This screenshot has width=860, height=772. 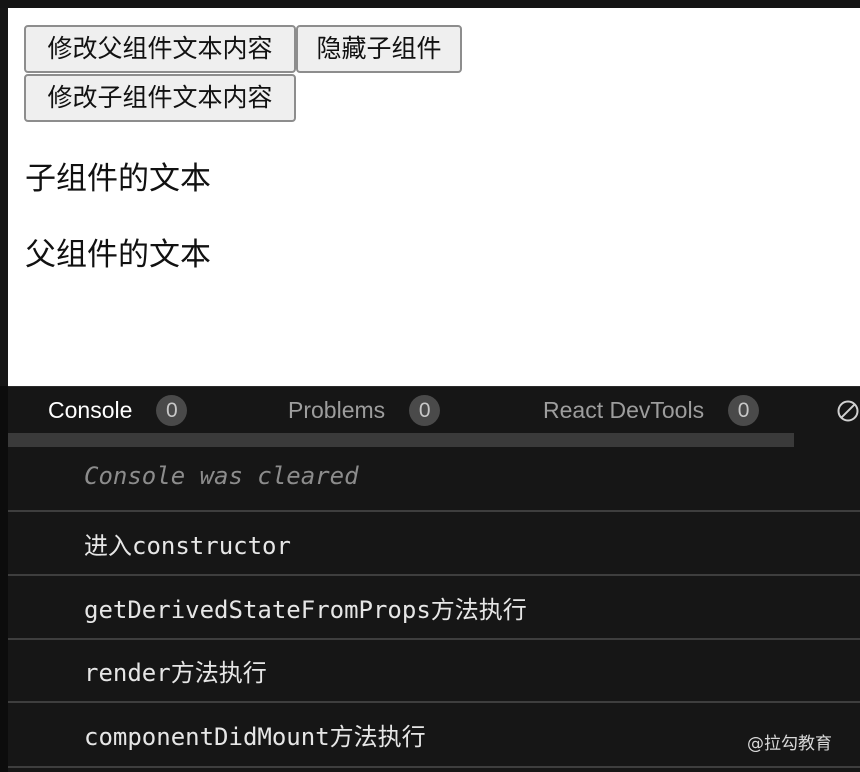 What do you see at coordinates (255, 737) in the screenshot?
I see `console-log-message: componentDidMount方法执行` at bounding box center [255, 737].